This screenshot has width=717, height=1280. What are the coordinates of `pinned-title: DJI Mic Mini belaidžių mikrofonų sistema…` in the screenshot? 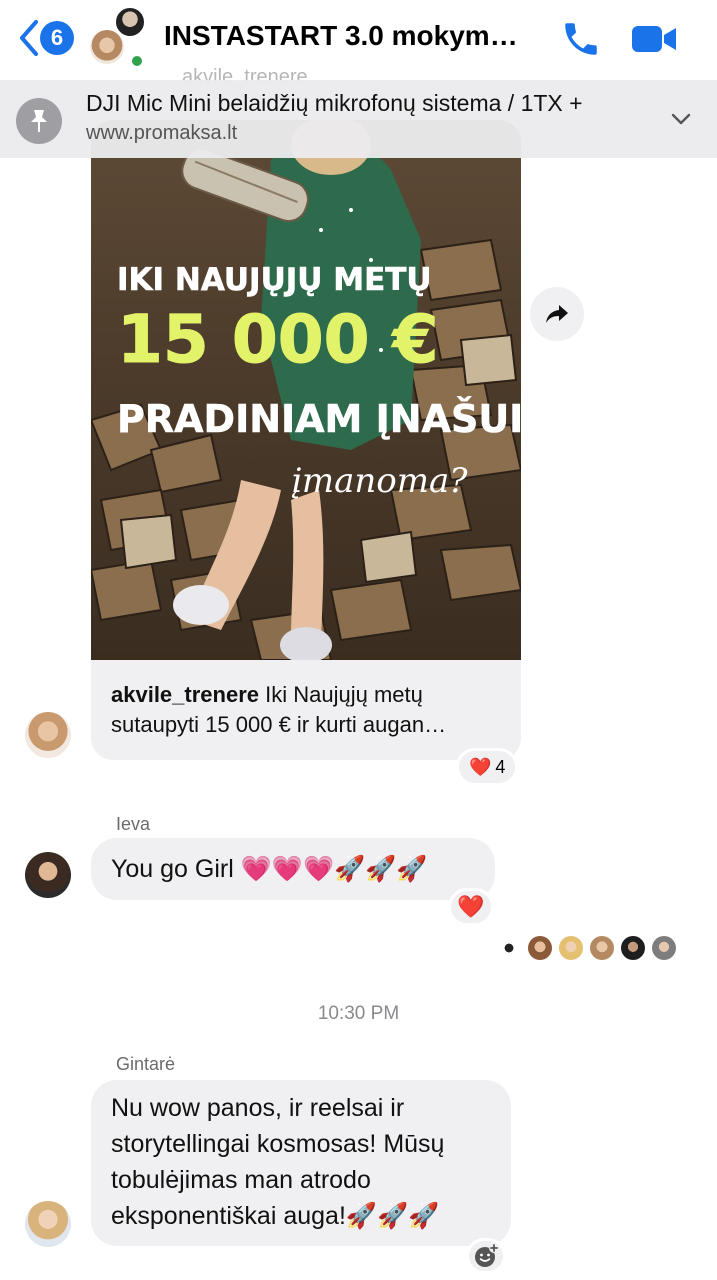 It's located at (334, 103).